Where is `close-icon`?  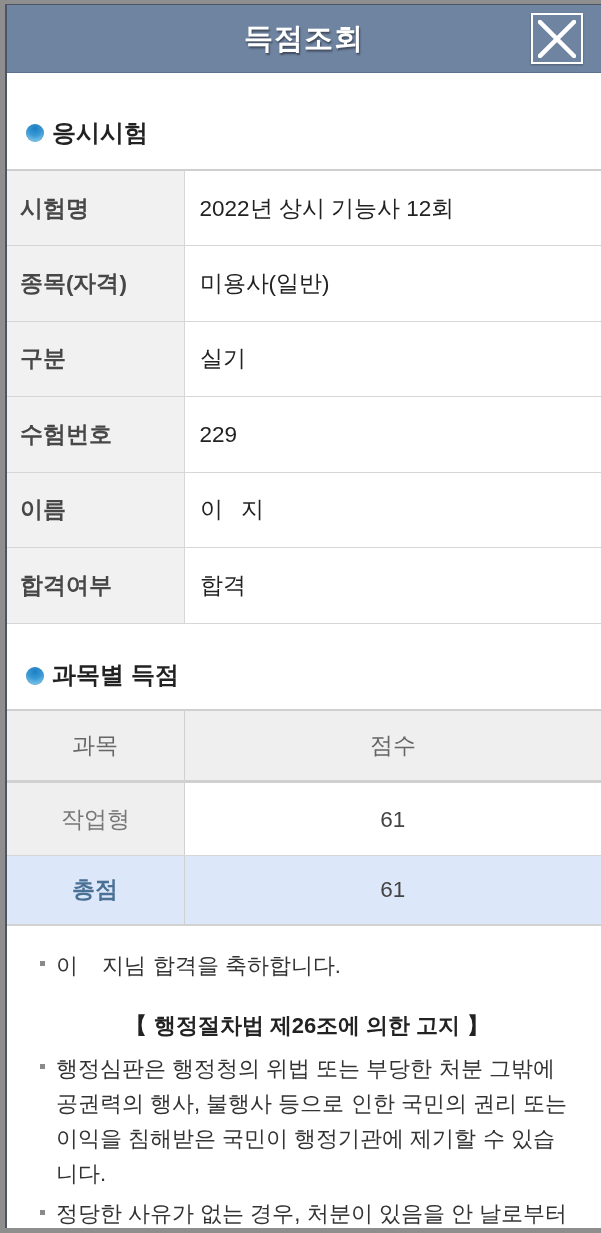 close-icon is located at coordinates (557, 38).